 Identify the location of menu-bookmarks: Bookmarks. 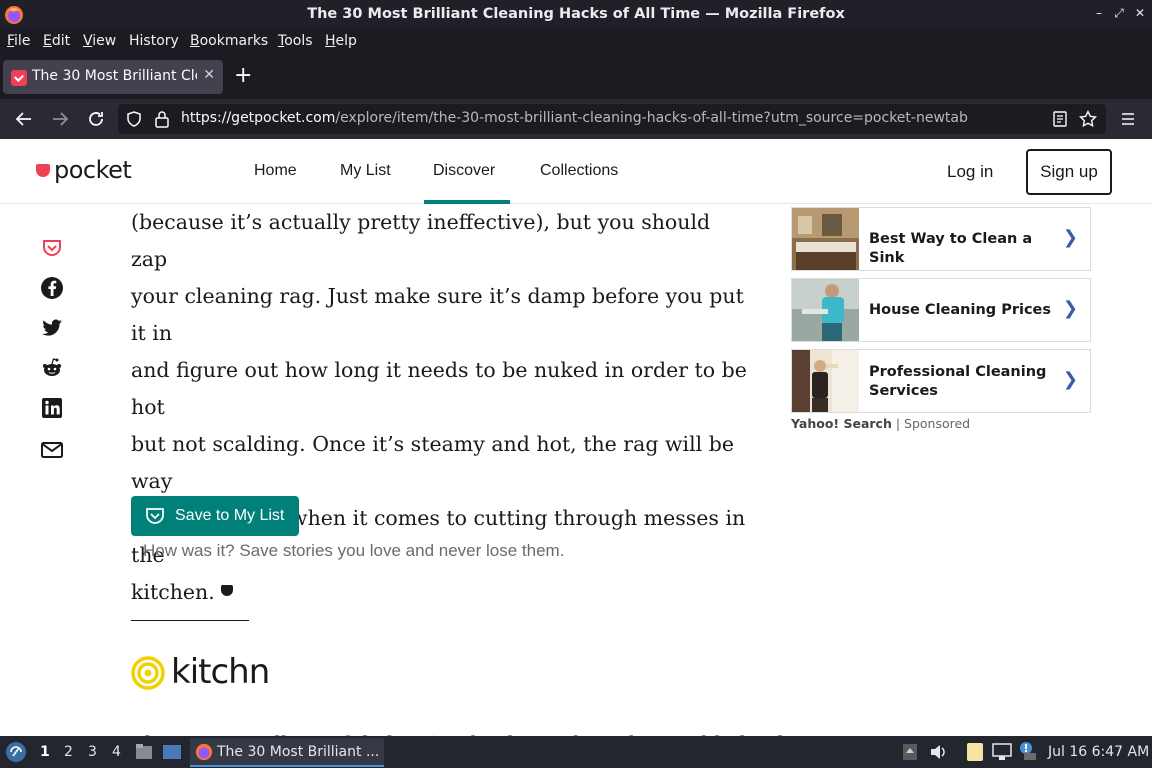
(229, 41).